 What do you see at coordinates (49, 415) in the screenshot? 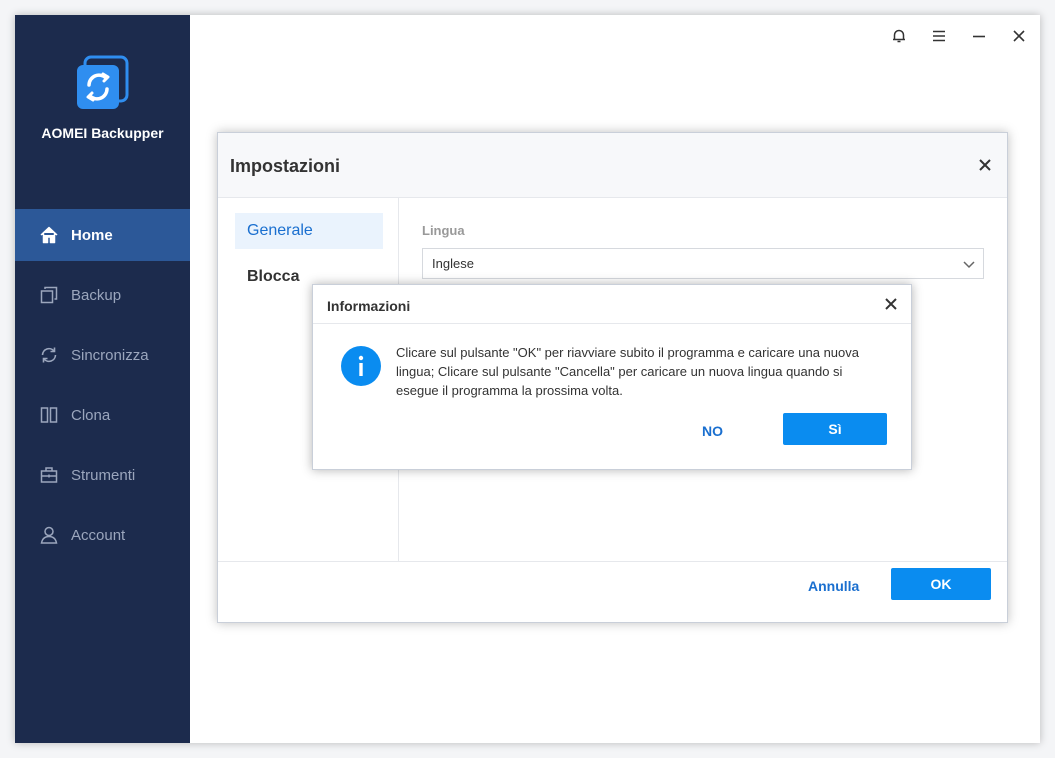
I see `clone-icon` at bounding box center [49, 415].